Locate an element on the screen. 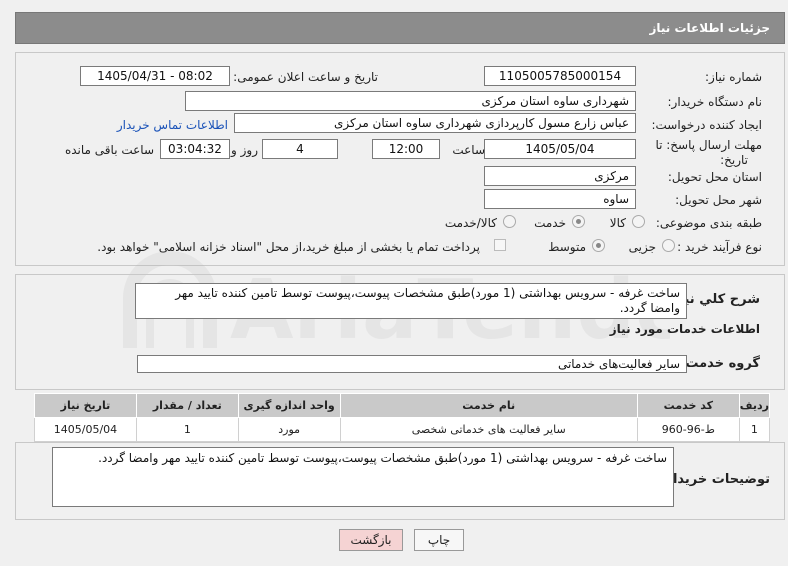 This screenshot has height=566, width=788. process-option-minor: جزیی is located at coordinates (642, 247).